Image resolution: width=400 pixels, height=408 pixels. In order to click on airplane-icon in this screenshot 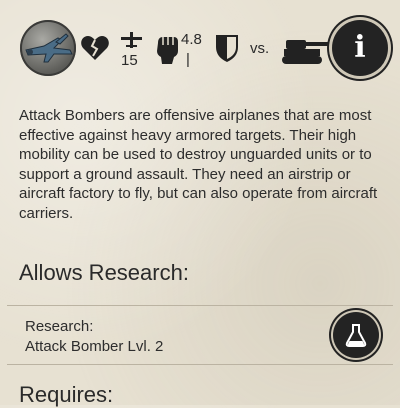, I will do `click(131, 40)`.